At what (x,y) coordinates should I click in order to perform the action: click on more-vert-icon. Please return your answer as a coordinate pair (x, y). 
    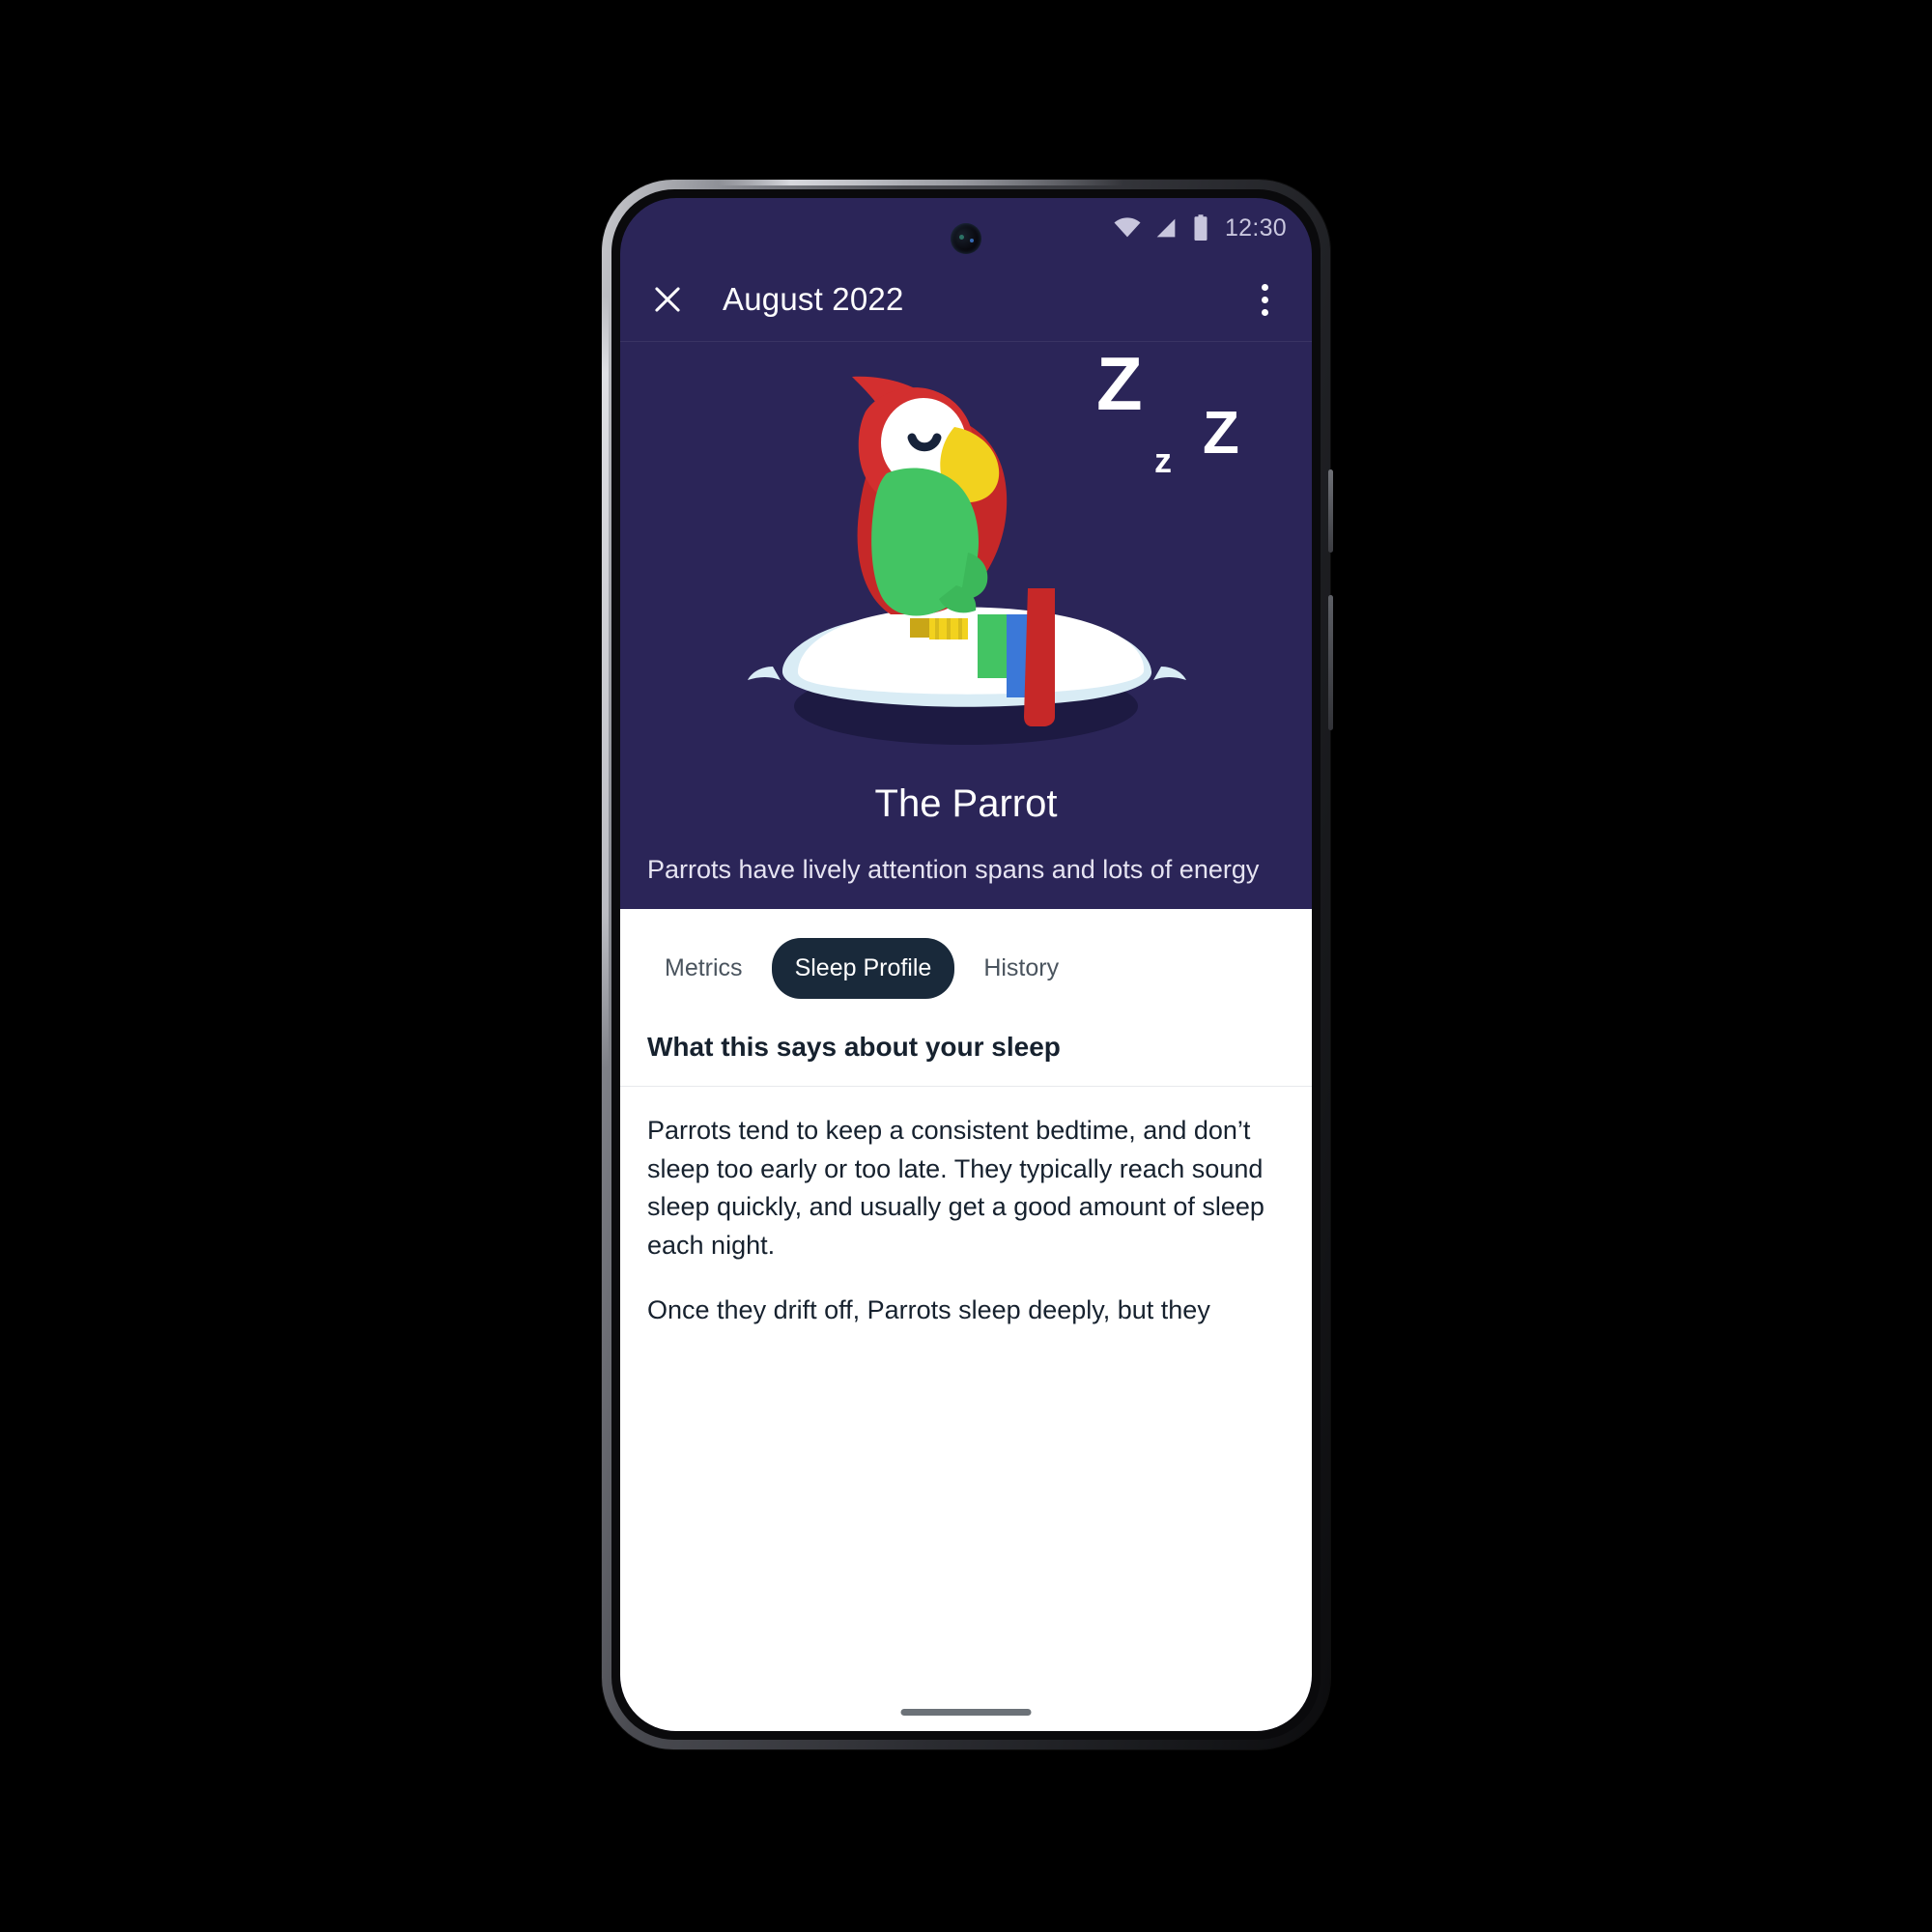
    Looking at the image, I should click on (1264, 300).